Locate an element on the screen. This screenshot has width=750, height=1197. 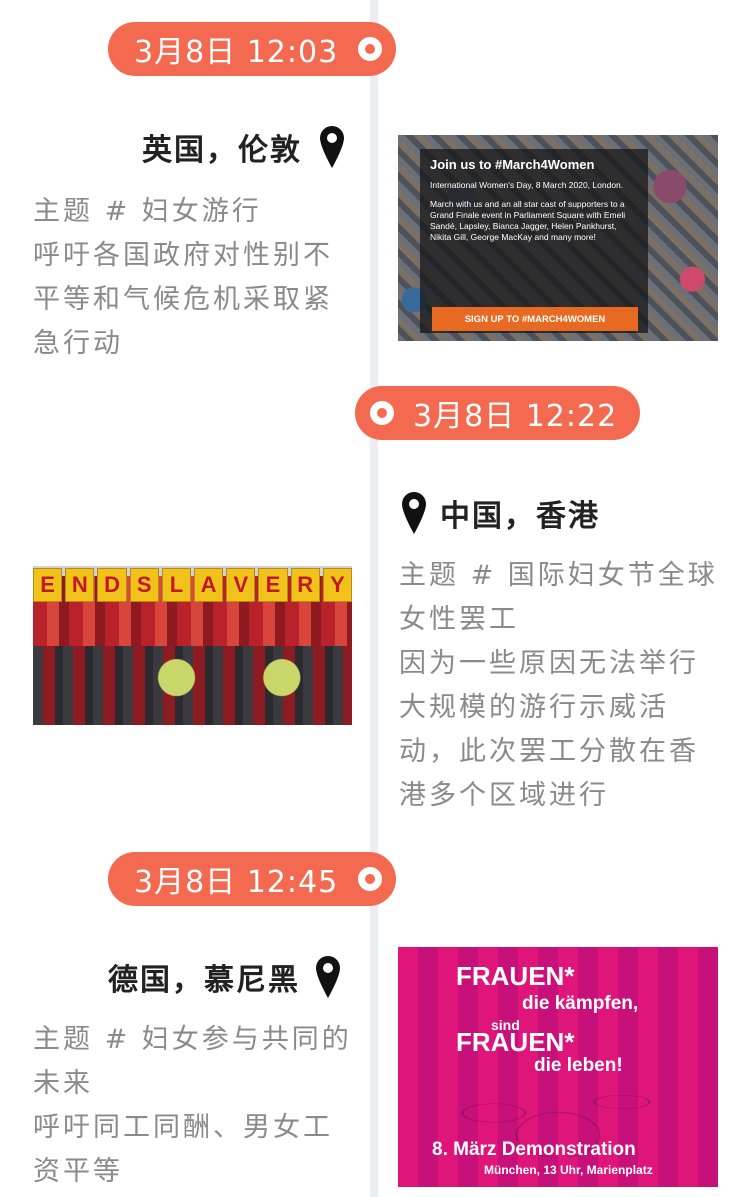
banner-letter: V is located at coordinates (241, 585).